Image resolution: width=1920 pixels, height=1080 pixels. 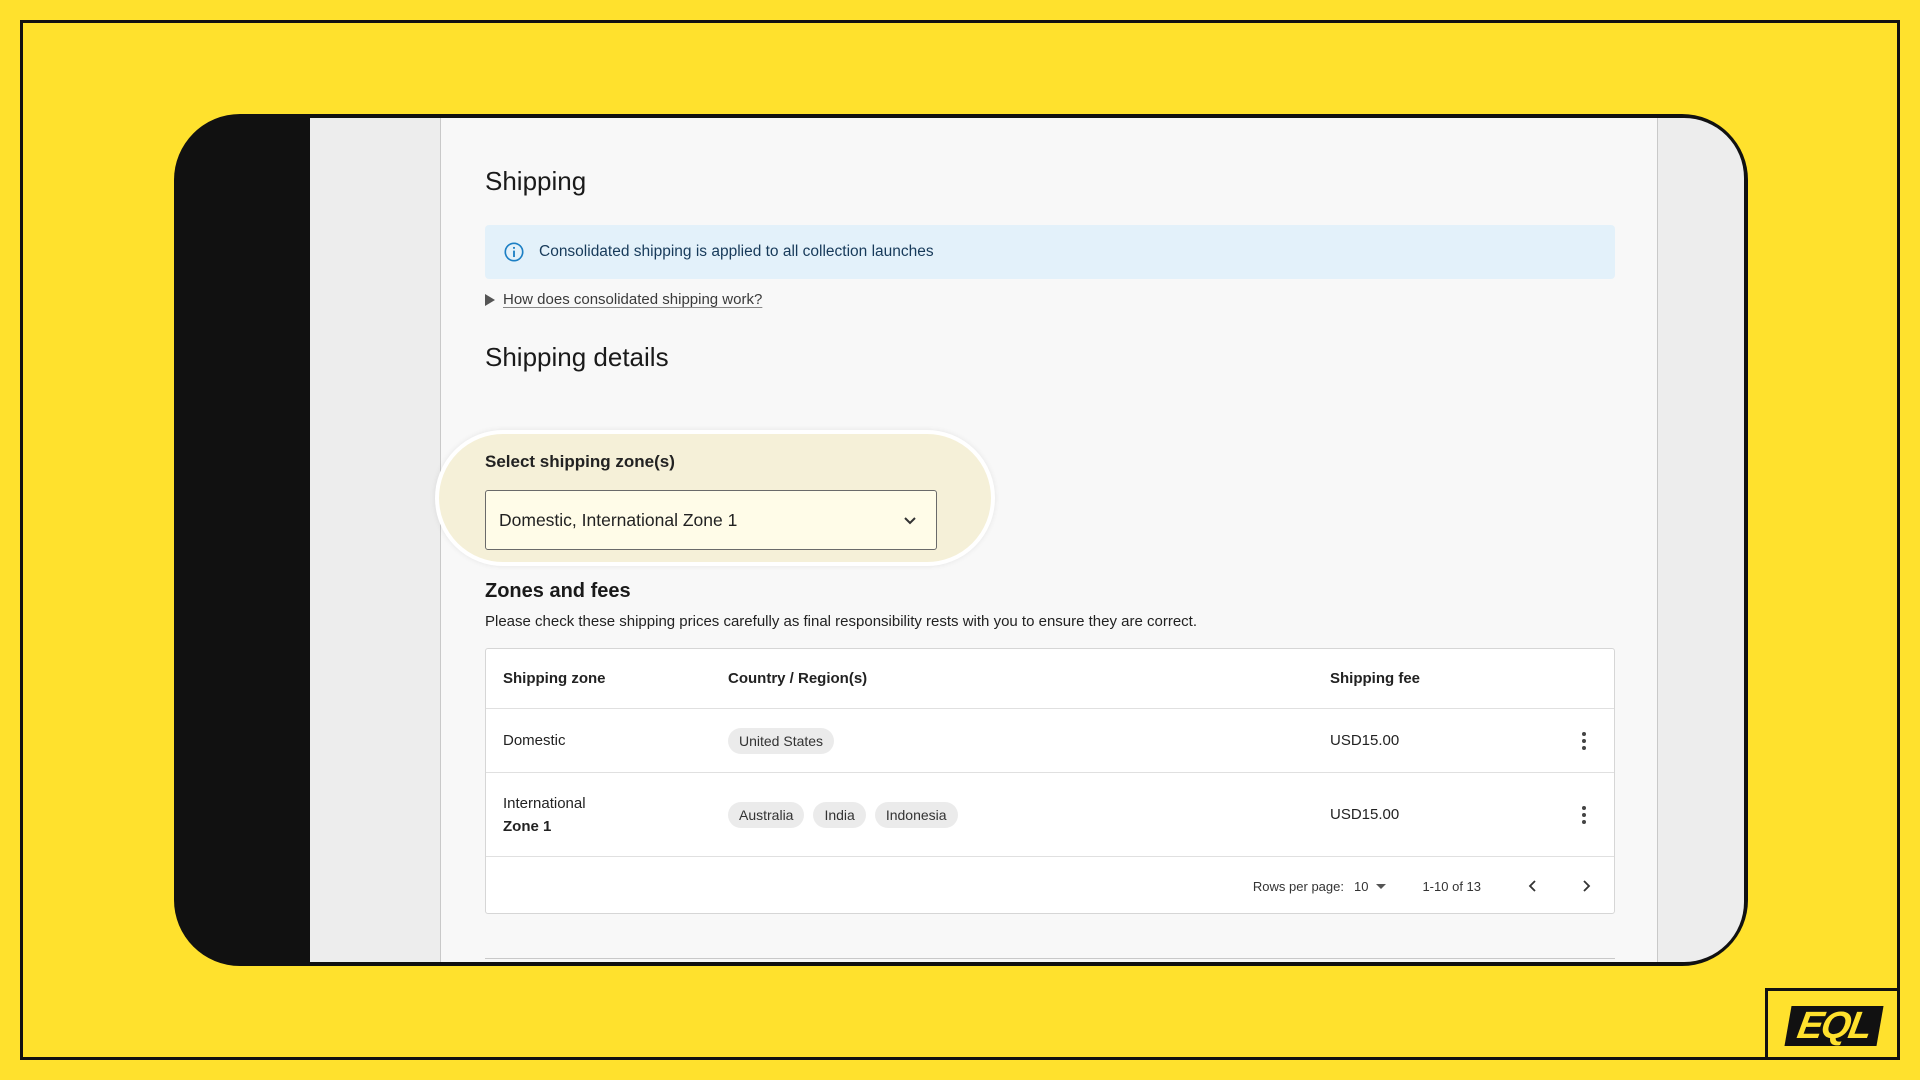 I want to click on next-page-button, so click(x=1586, y=886).